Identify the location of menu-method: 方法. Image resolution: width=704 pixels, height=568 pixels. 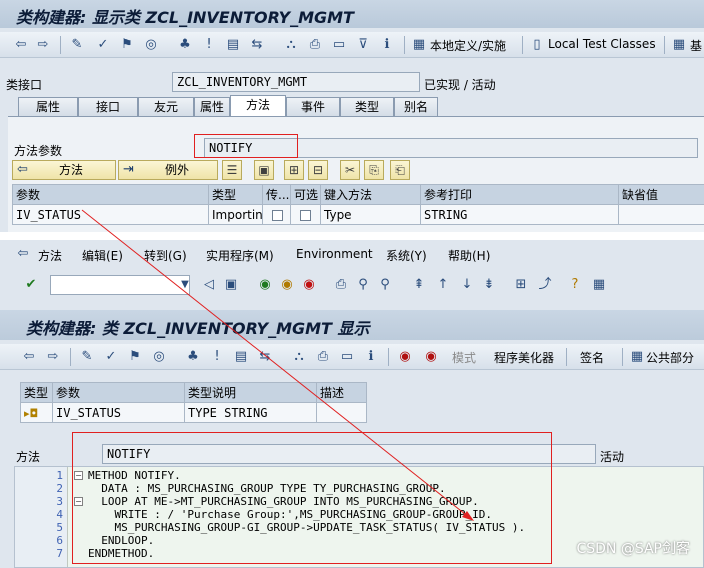
(50, 255).